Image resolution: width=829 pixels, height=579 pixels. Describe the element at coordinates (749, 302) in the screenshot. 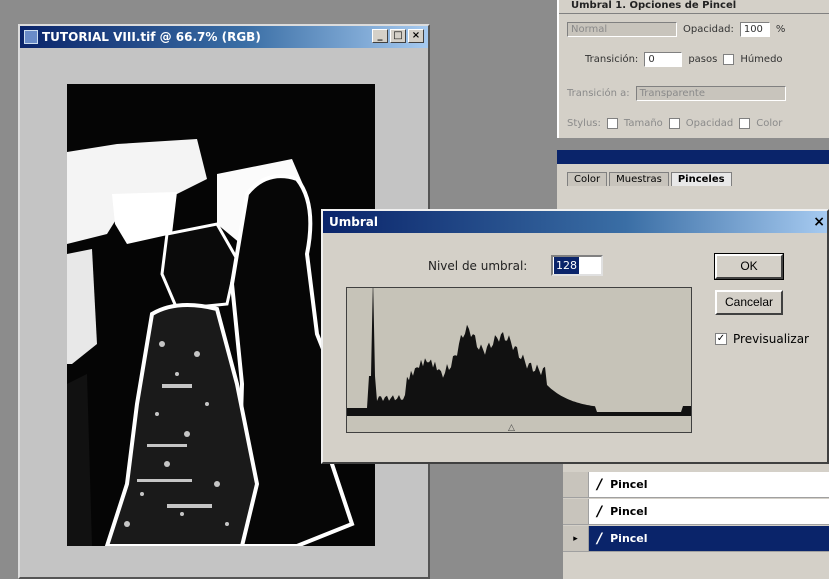

I see `cancel-button: Cancelar` at that location.